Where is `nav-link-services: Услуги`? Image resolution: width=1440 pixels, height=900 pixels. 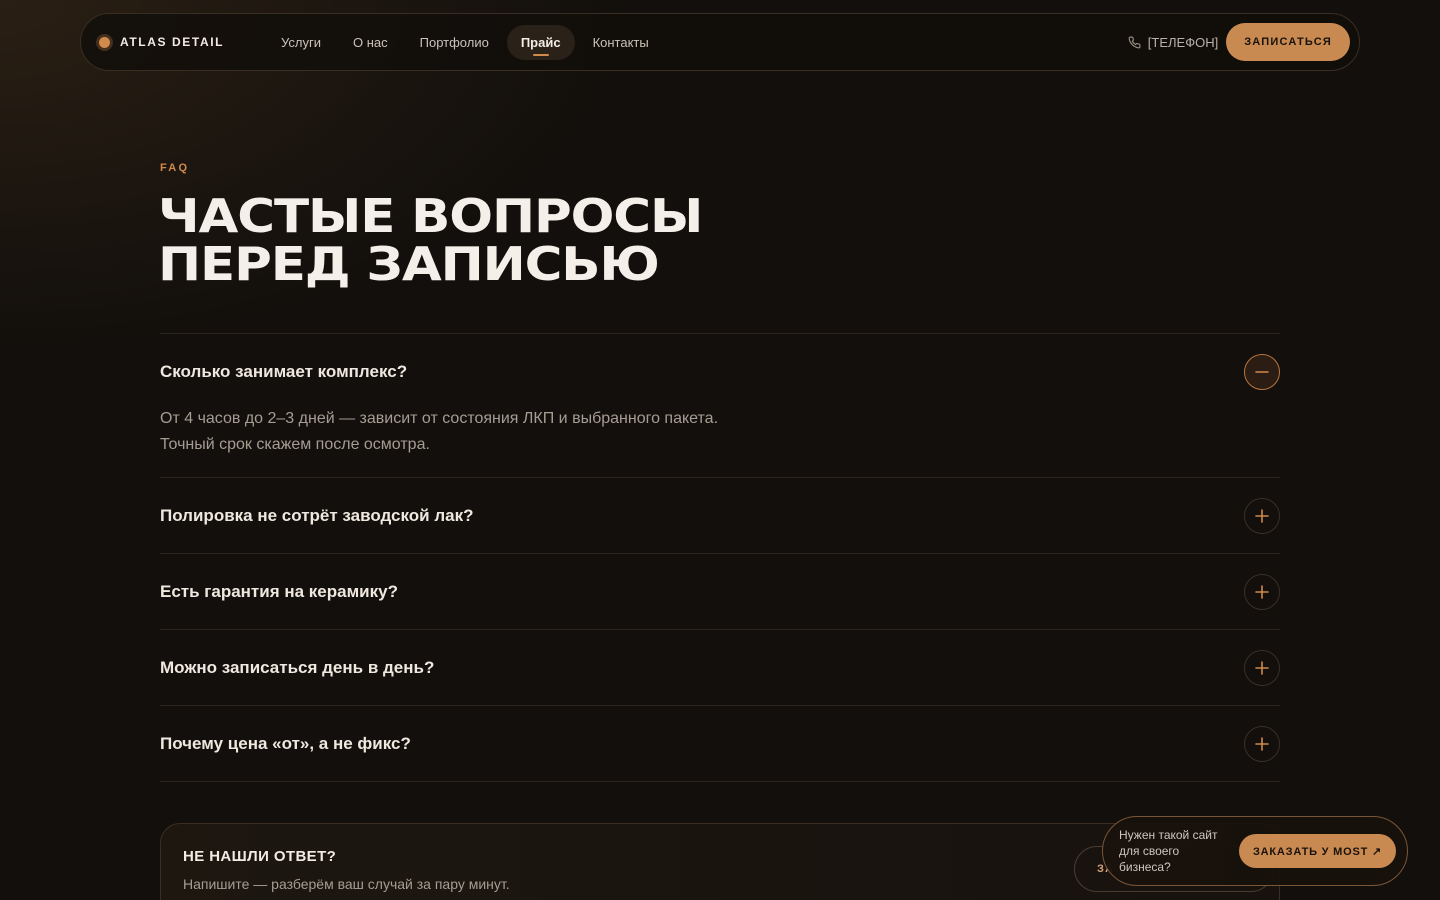 nav-link-services: Услуги is located at coordinates (301, 42).